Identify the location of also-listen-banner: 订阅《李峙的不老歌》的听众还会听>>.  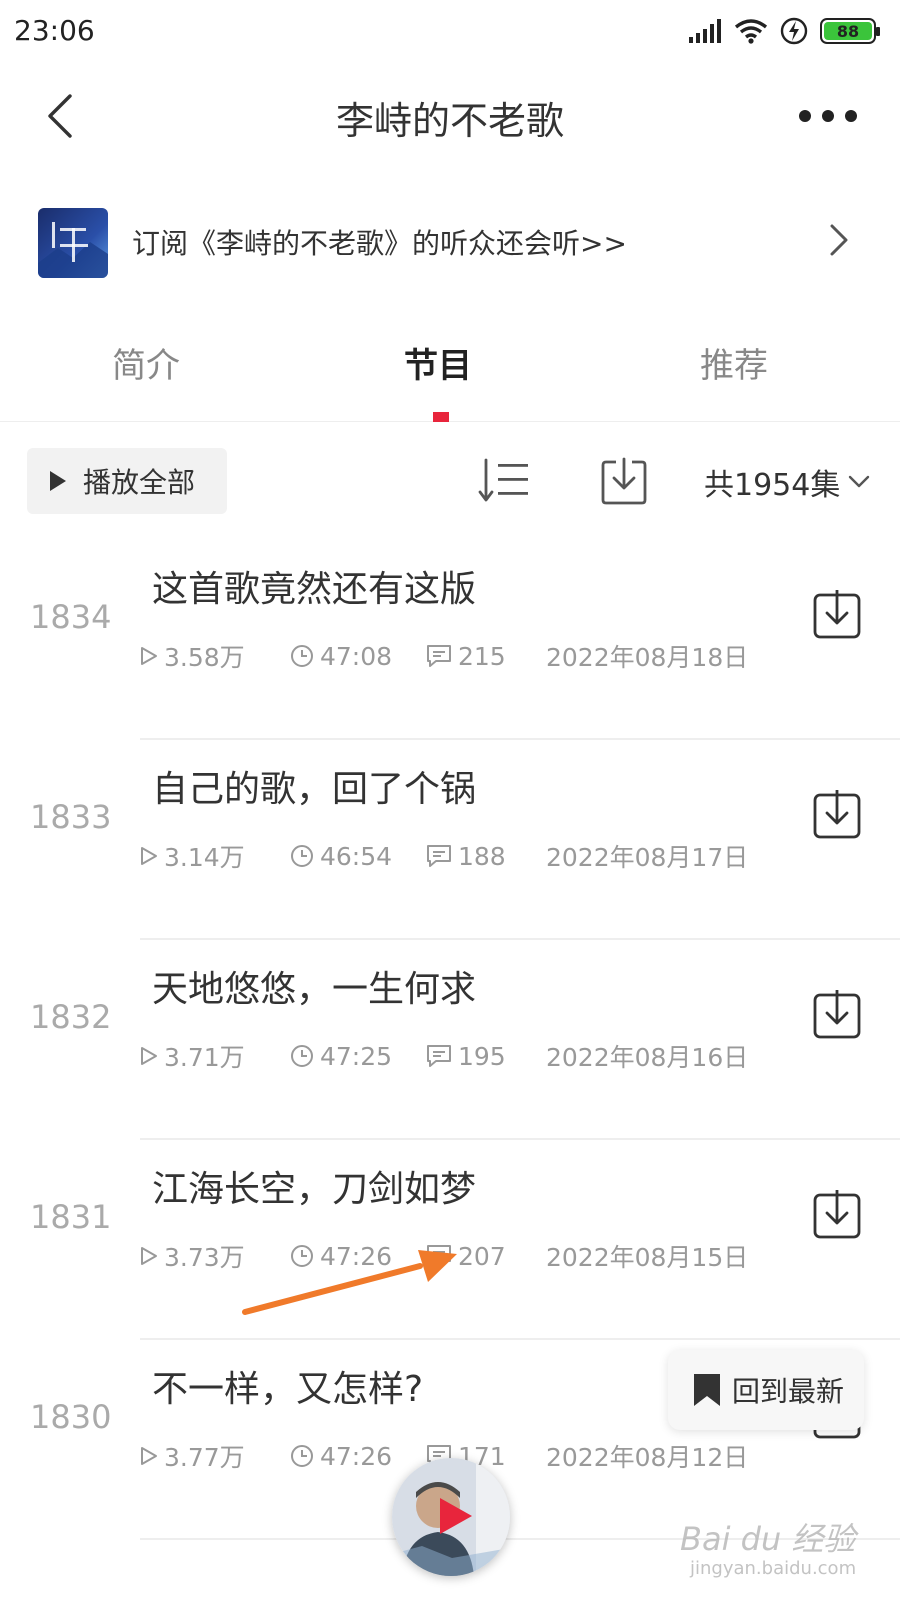
(450, 242).